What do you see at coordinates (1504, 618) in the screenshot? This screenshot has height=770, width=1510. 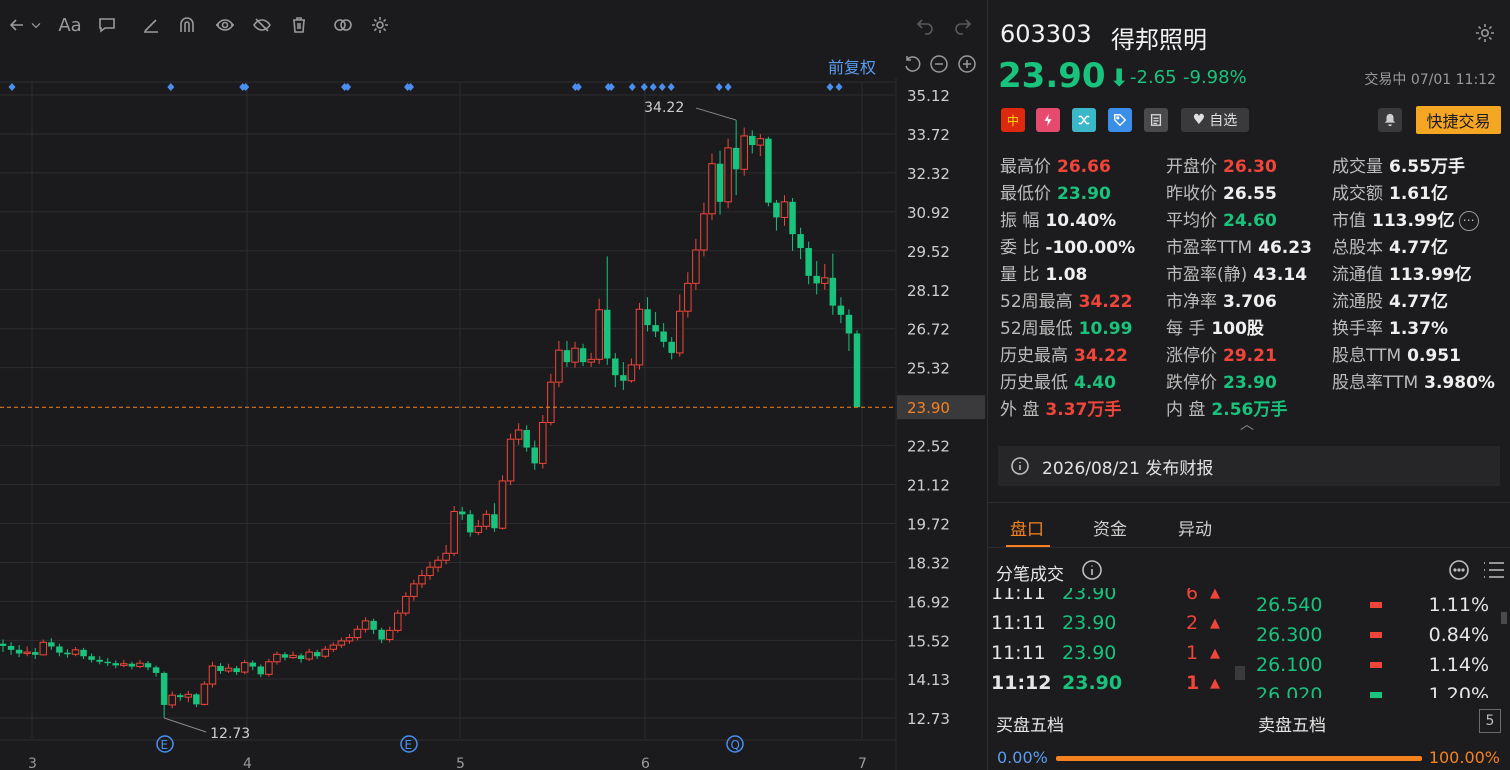 I see `scrollbar` at bounding box center [1504, 618].